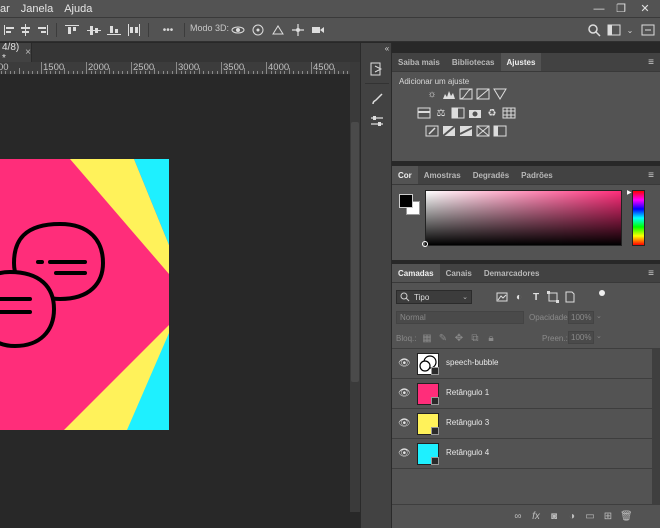  What do you see at coordinates (466, 131) in the screenshot?
I see `threshold-icon` at bounding box center [466, 131].